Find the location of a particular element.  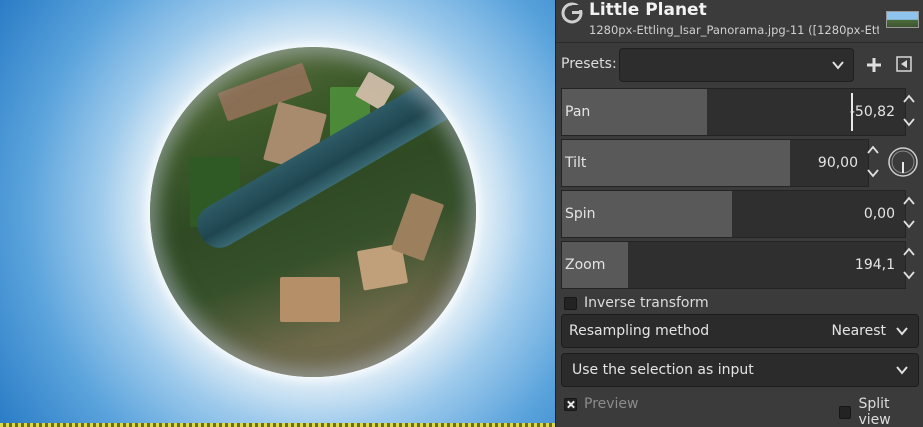

resampling-method-combo: Resampling method Nearest is located at coordinates (740, 331).